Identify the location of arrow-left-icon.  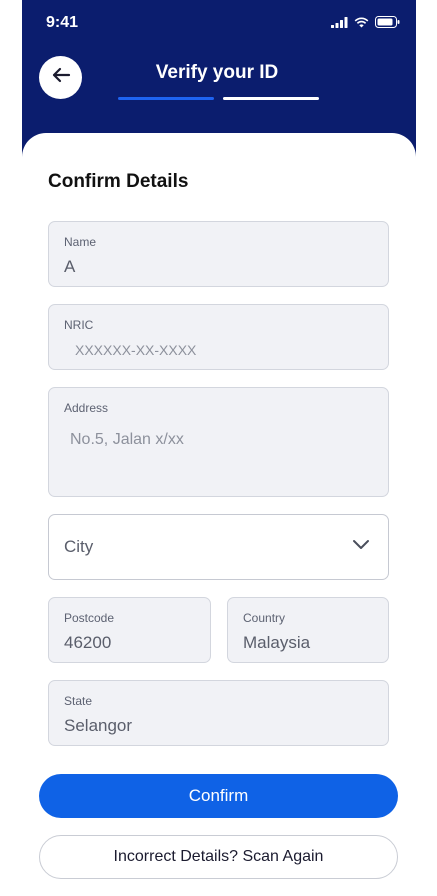
(61, 77).